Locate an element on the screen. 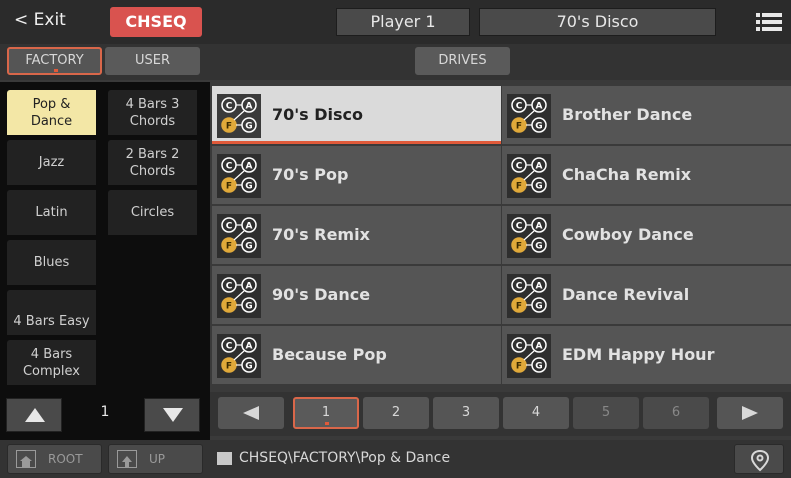 The image size is (791, 478). current-style-name: 70's Disco is located at coordinates (597, 22).